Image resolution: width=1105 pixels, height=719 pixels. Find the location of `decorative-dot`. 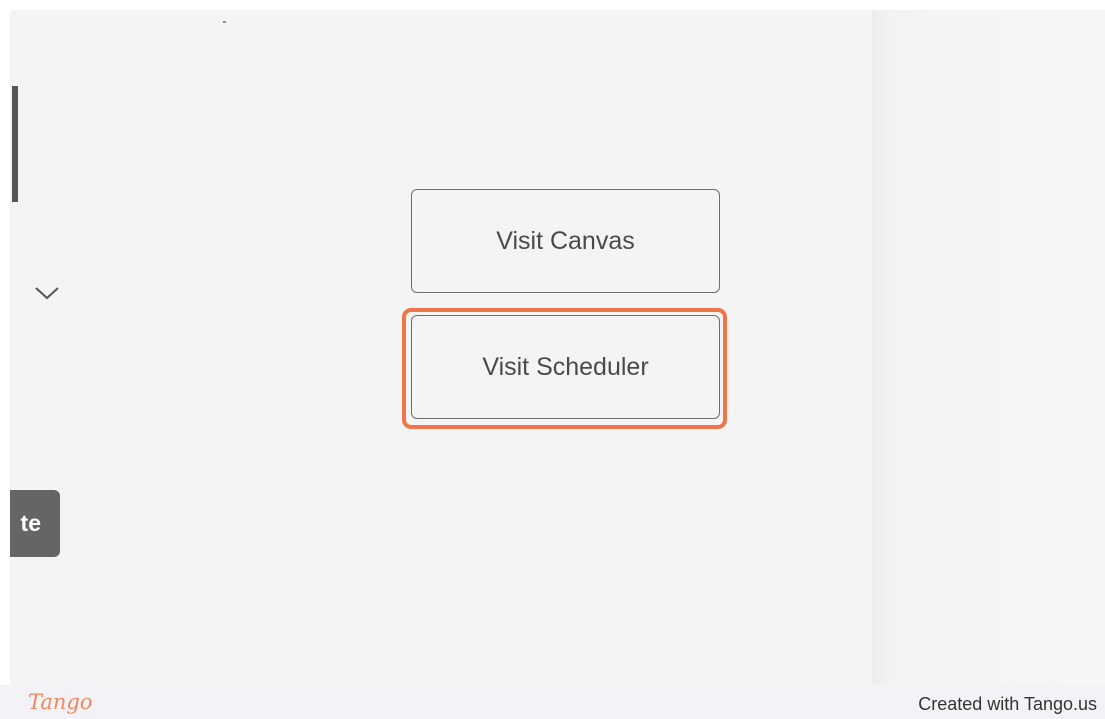

decorative-dot is located at coordinates (224, 22).